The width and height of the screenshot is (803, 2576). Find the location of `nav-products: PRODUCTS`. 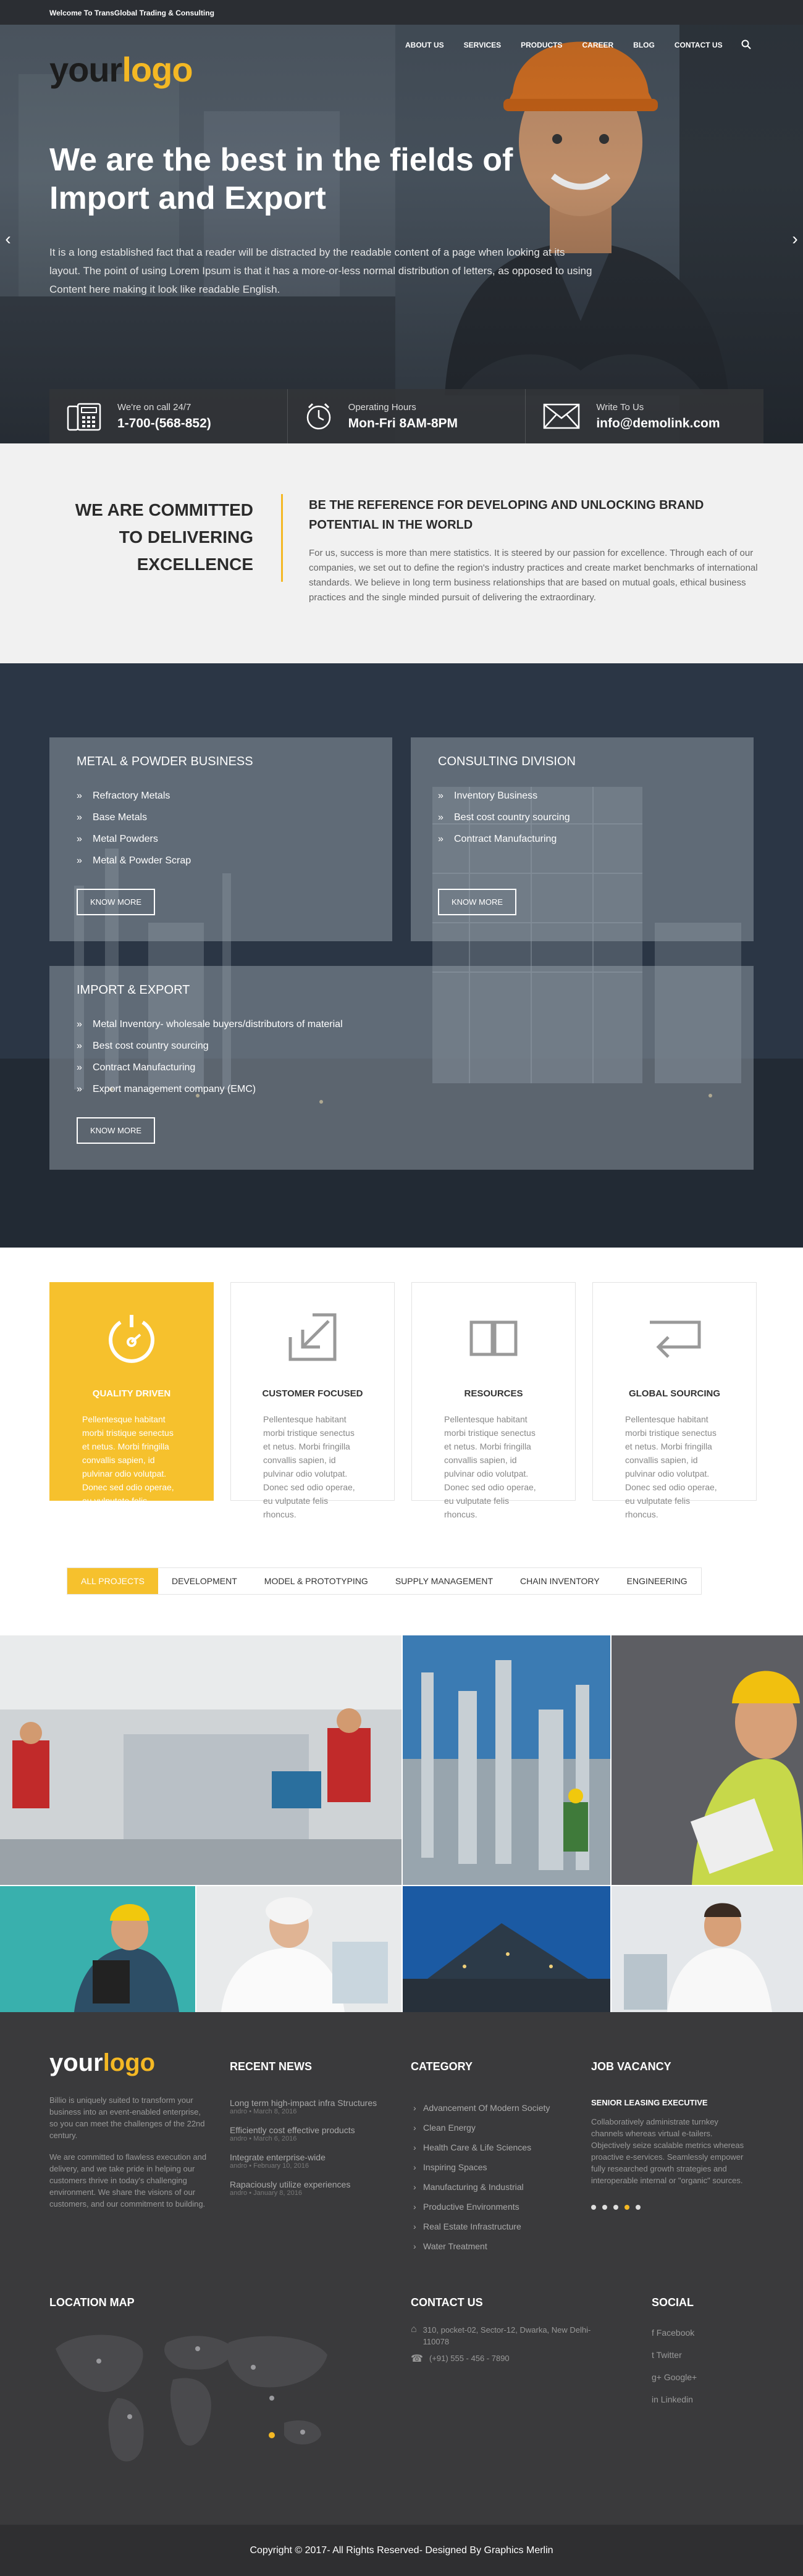

nav-products: PRODUCTS is located at coordinates (541, 45).